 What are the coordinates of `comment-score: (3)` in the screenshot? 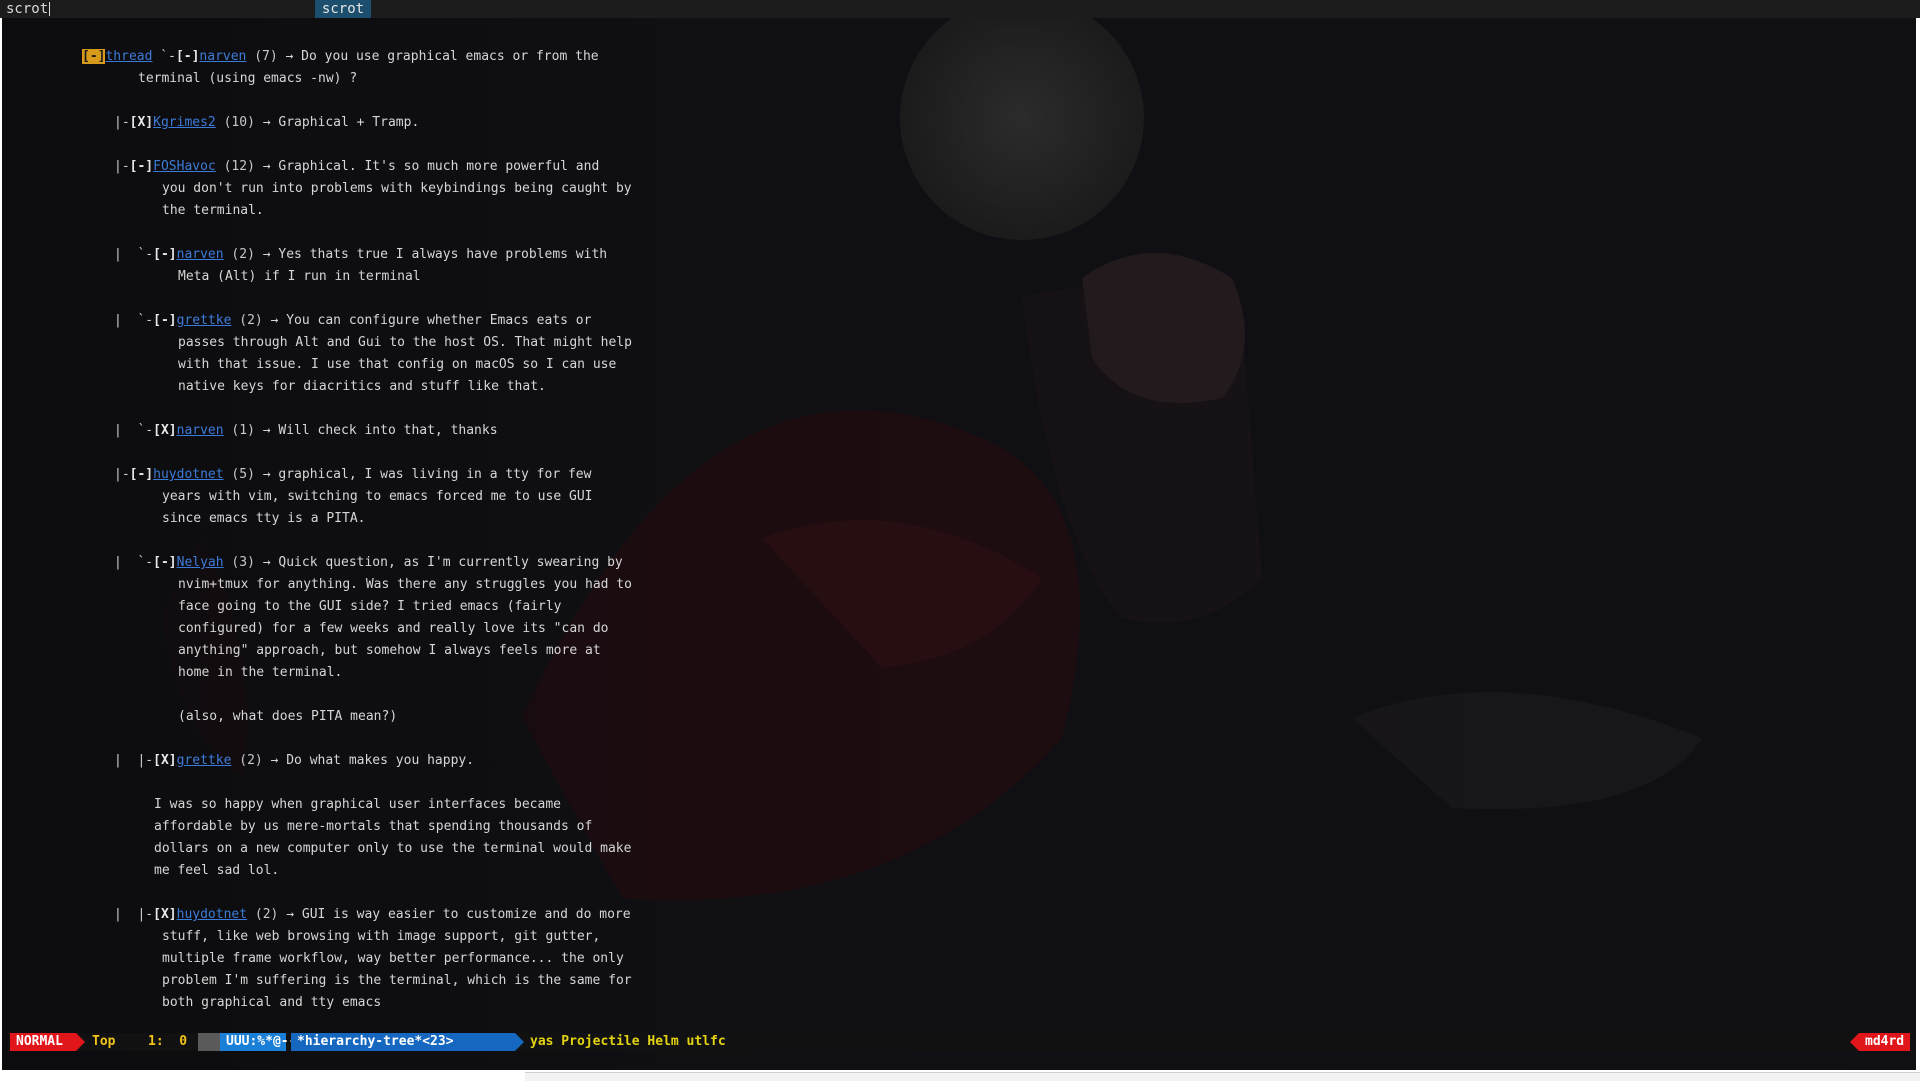 It's located at (243, 562).